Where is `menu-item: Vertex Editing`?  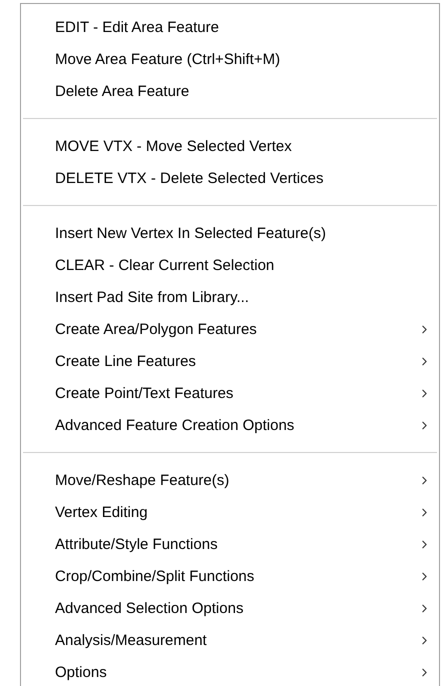 menu-item: Vertex Editing is located at coordinates (230, 512).